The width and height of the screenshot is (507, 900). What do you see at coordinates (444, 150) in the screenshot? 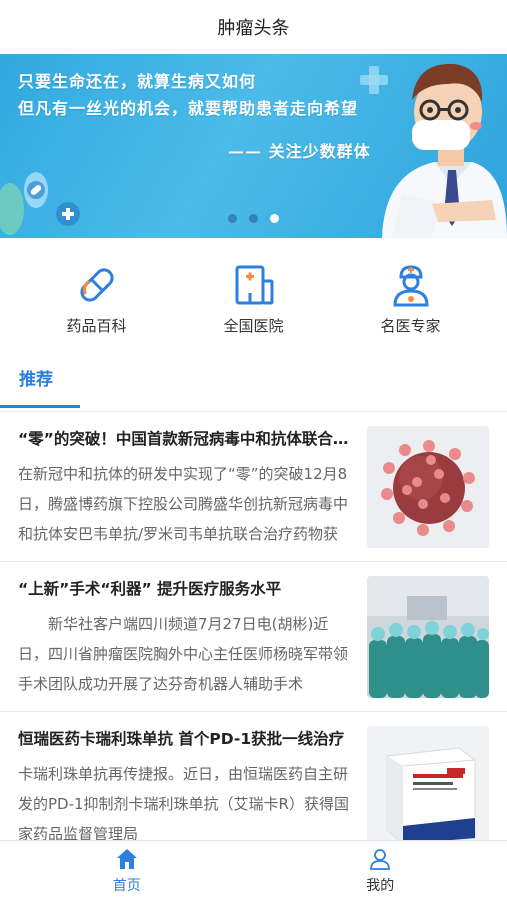
I see `doctor-illustration-icon` at bounding box center [444, 150].